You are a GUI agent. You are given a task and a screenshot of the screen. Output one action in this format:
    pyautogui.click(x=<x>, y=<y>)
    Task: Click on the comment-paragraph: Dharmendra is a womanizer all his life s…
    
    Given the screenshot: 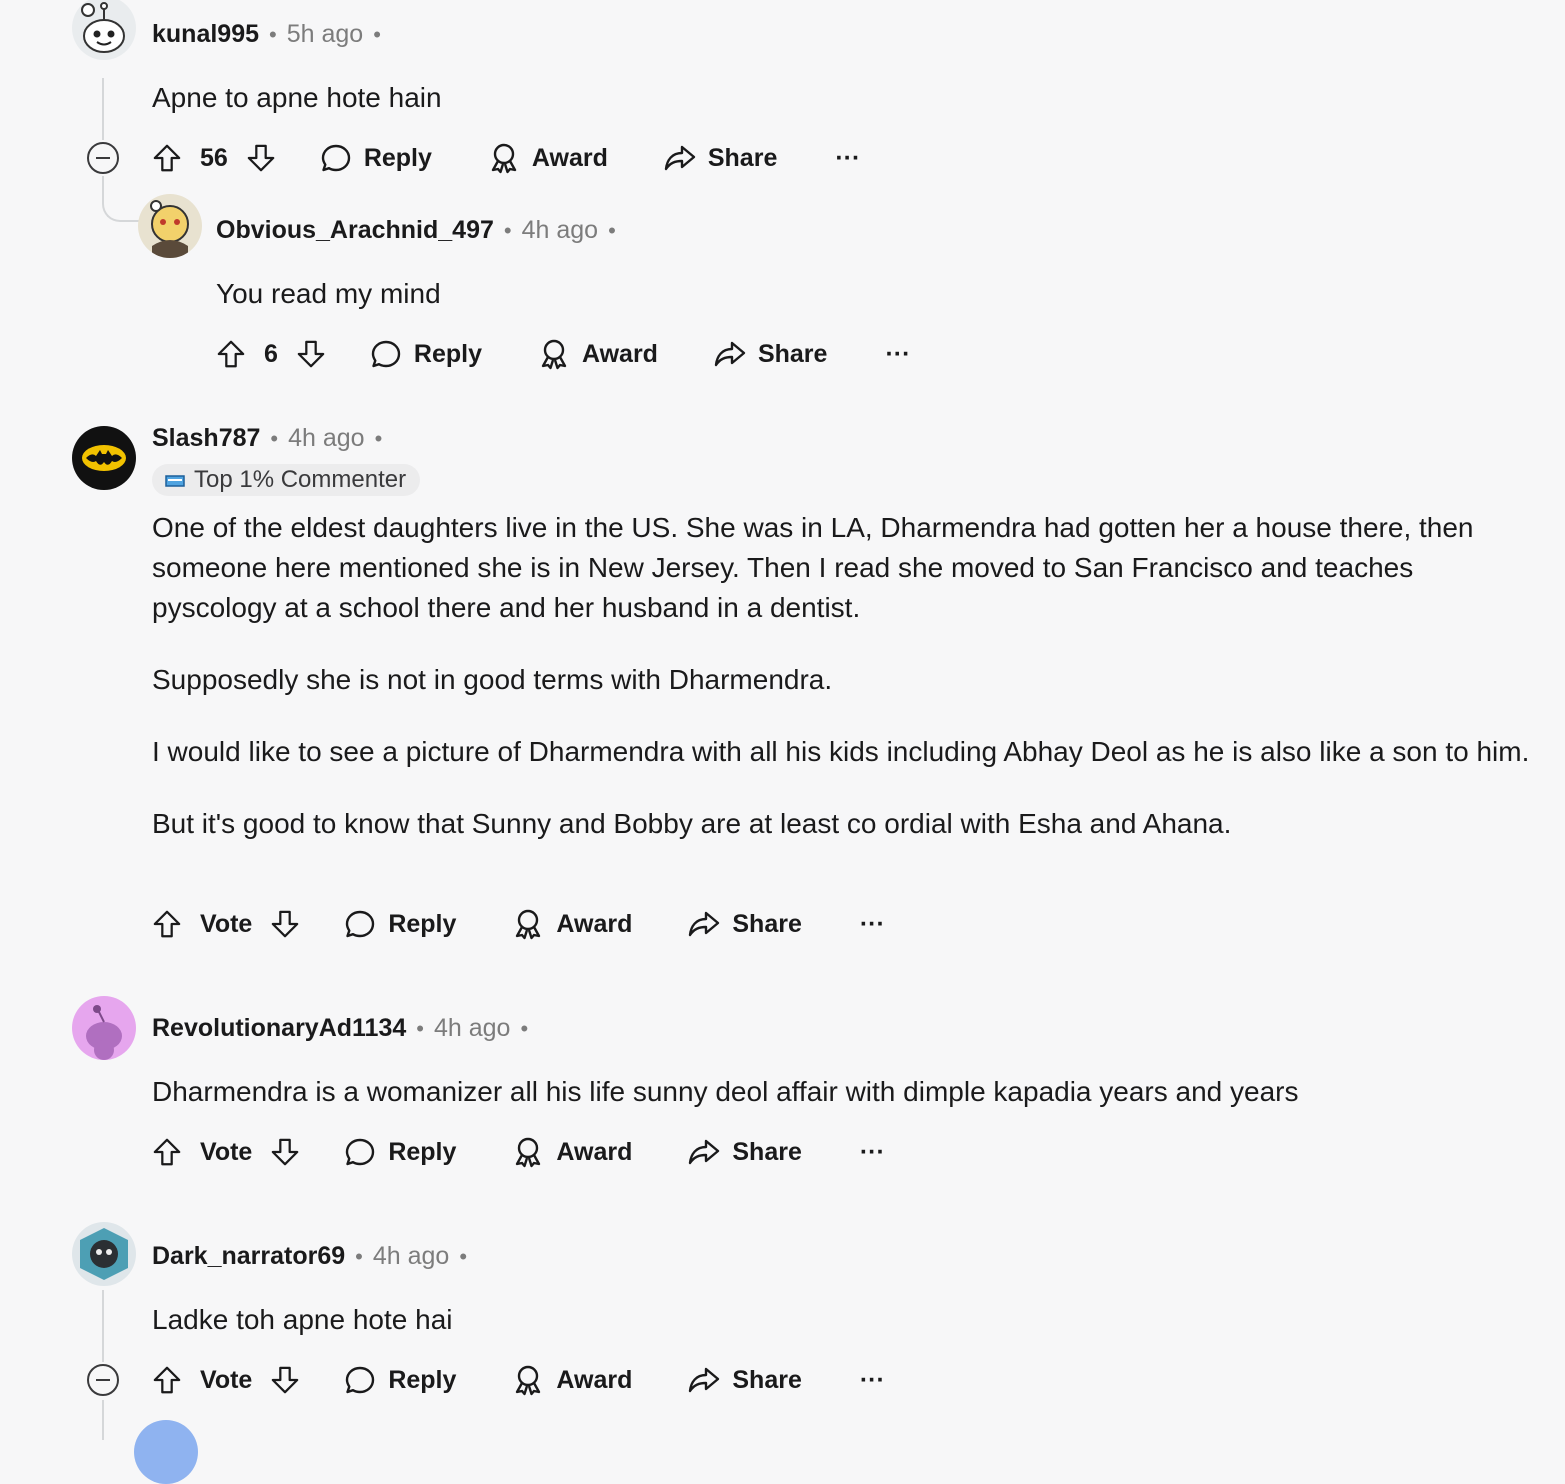 What is the action you would take?
    pyautogui.click(x=725, y=1091)
    